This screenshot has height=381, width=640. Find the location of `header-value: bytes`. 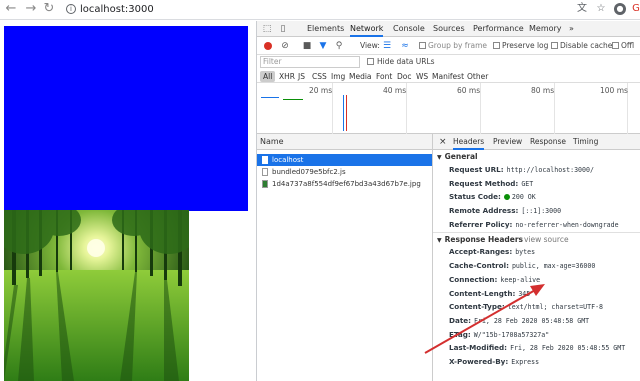

header-value: bytes is located at coordinates (525, 252).